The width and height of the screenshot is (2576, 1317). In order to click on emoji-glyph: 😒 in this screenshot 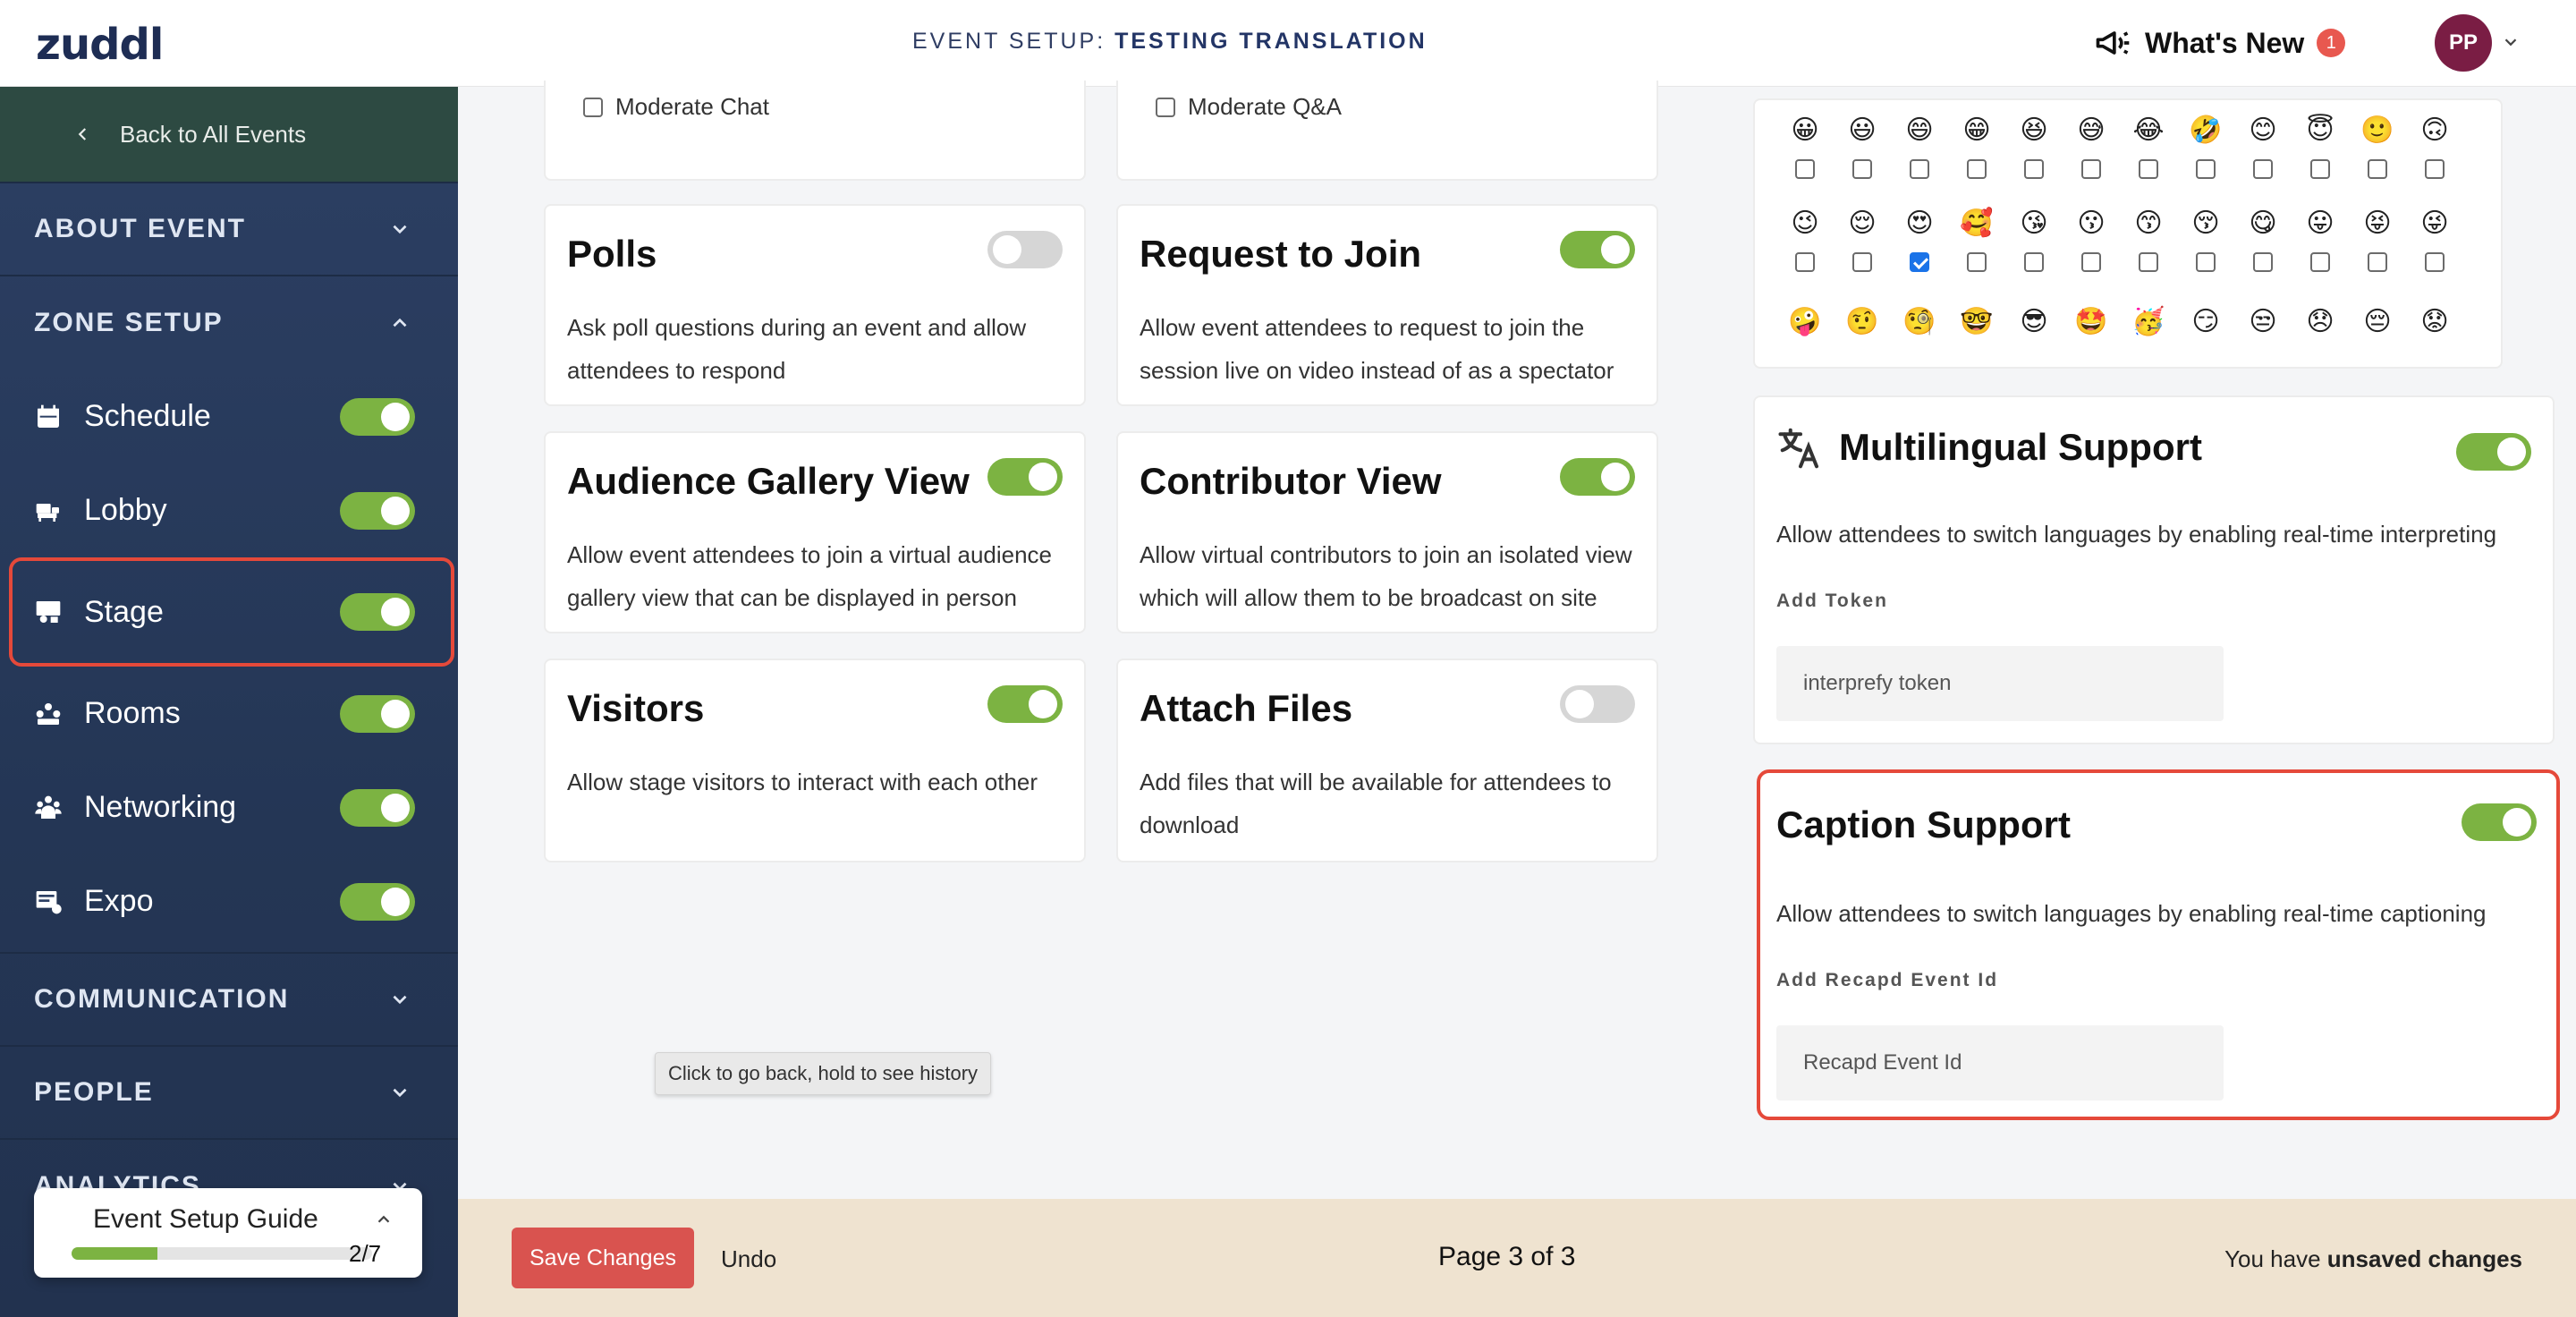, I will do `click(2263, 321)`.